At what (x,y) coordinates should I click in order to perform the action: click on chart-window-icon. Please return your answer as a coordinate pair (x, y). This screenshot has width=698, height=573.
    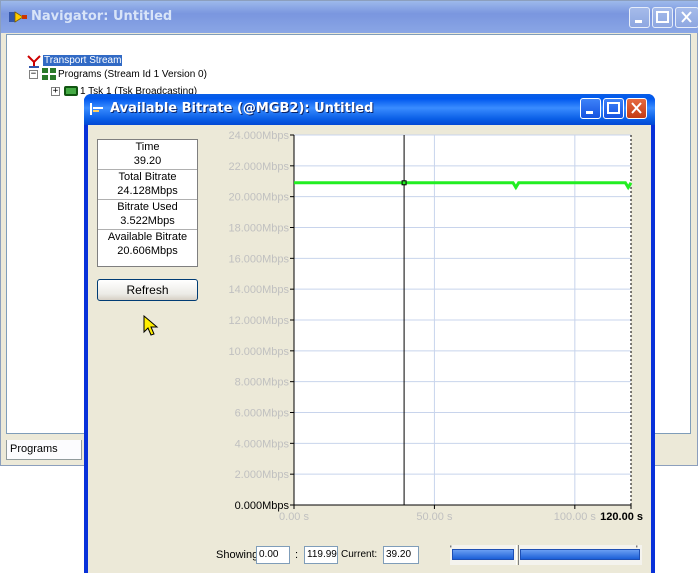
    Looking at the image, I should click on (96, 109).